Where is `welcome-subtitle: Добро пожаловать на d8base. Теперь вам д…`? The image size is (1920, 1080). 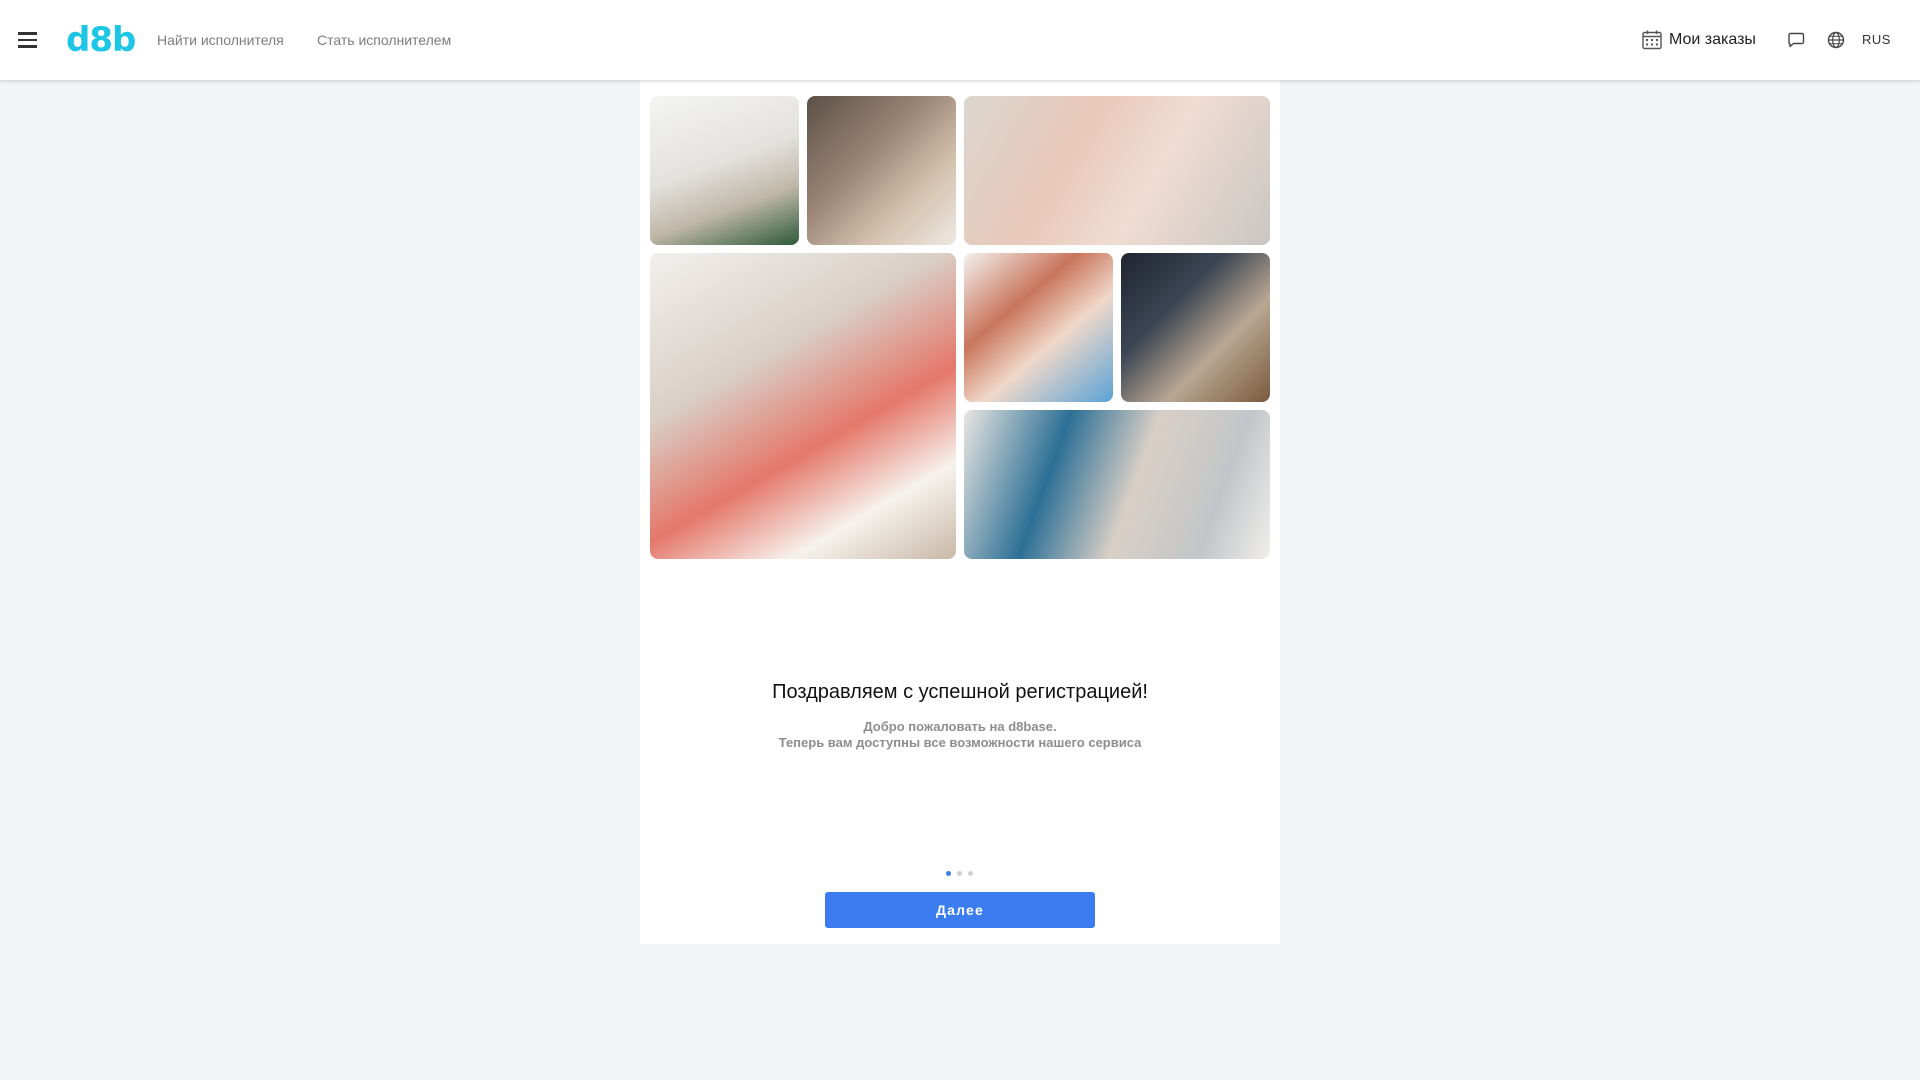
welcome-subtitle: Добро пожаловать на d8base. Теперь вам д… is located at coordinates (960, 735).